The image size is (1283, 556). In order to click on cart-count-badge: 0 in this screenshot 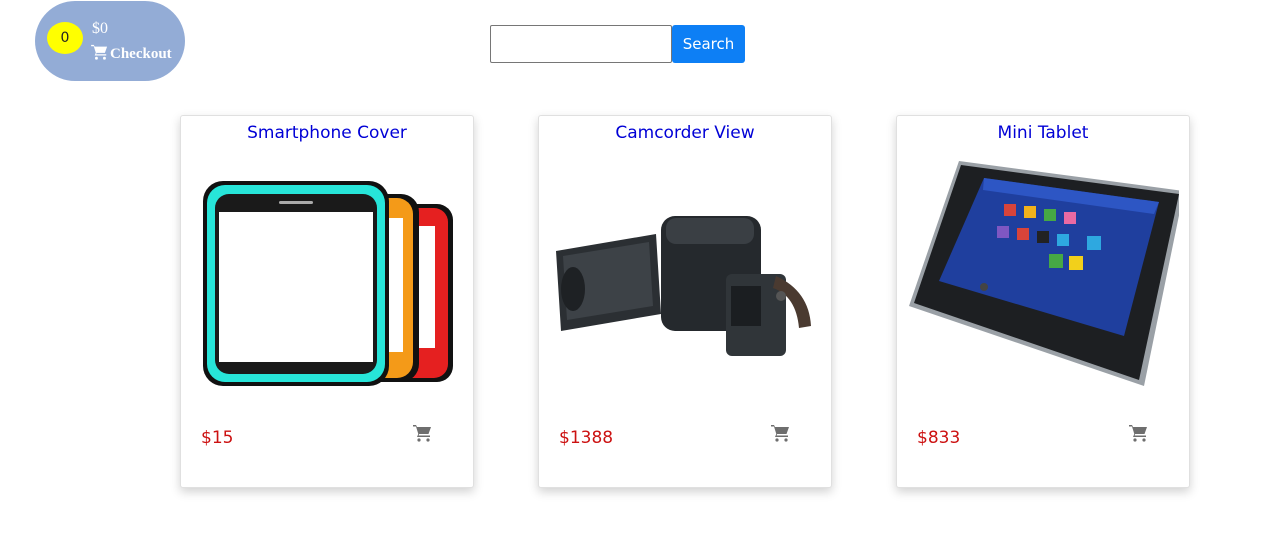, I will do `click(65, 38)`.